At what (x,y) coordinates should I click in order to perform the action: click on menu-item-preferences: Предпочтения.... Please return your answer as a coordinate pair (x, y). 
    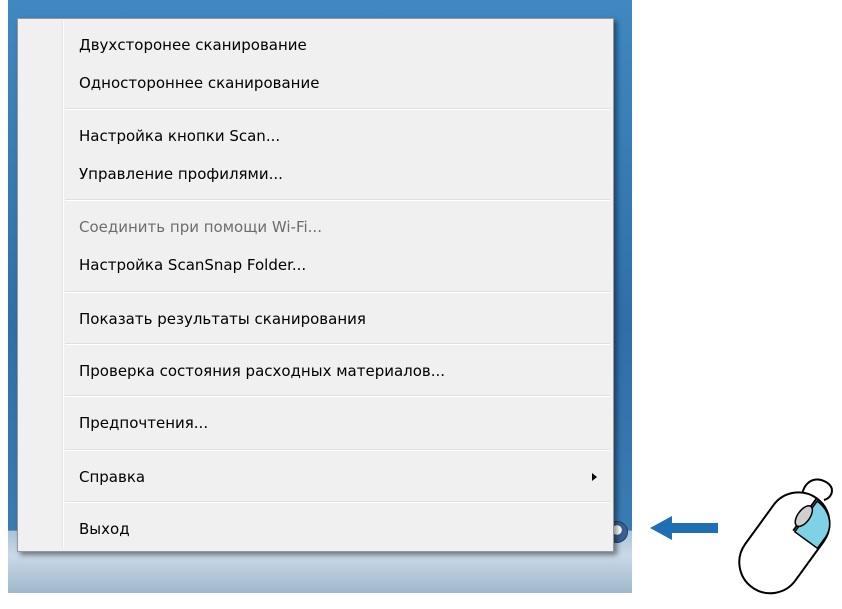
    Looking at the image, I should click on (315, 423).